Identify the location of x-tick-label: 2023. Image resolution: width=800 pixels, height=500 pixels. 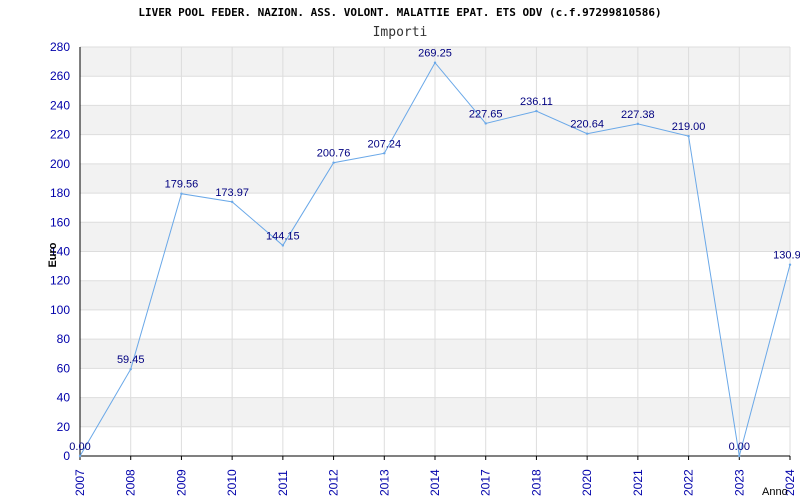
(739, 482).